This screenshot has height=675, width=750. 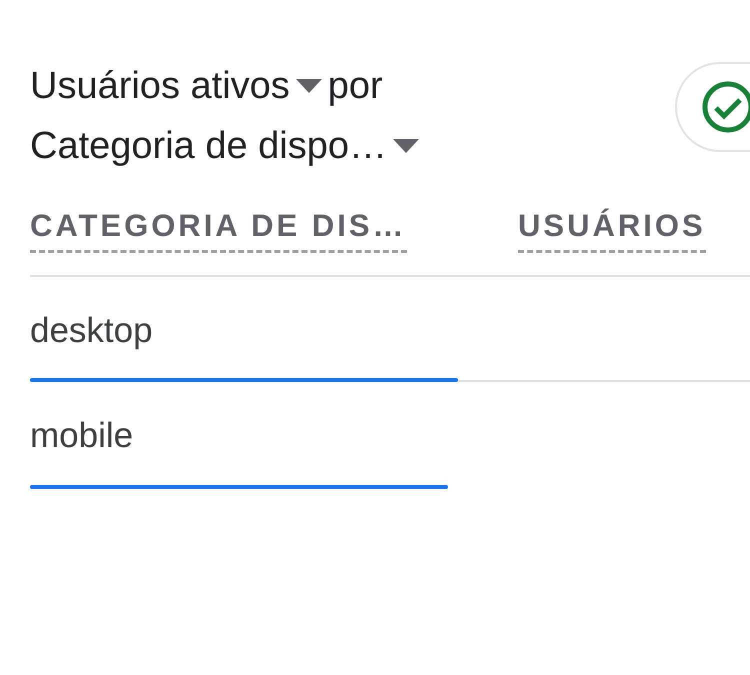 What do you see at coordinates (612, 230) in the screenshot?
I see `column-header: USUÁRIOS` at bounding box center [612, 230].